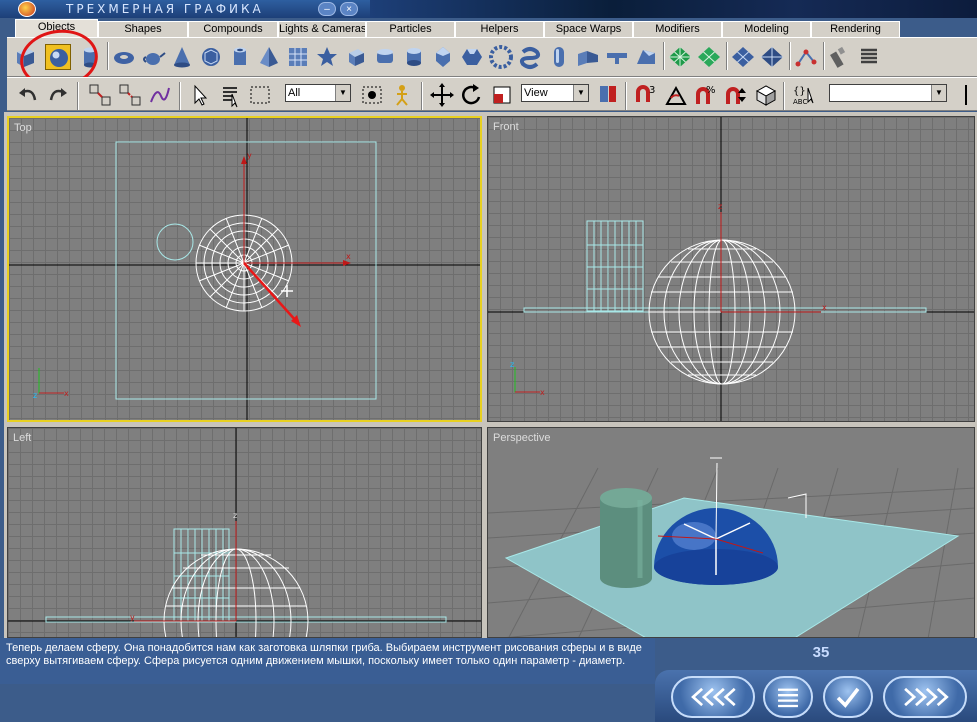  Describe the element at coordinates (132, 617) in the screenshot. I see `svg-text: y` at that location.